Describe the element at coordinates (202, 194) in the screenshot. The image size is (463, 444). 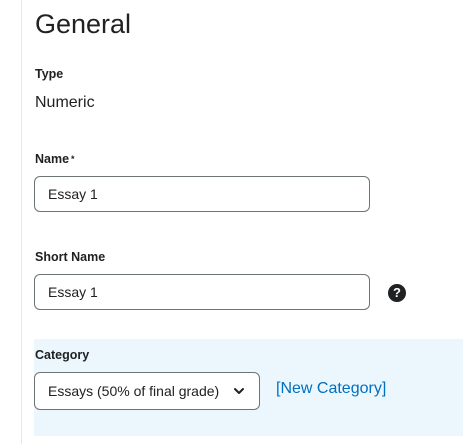
I see `name-input` at that location.